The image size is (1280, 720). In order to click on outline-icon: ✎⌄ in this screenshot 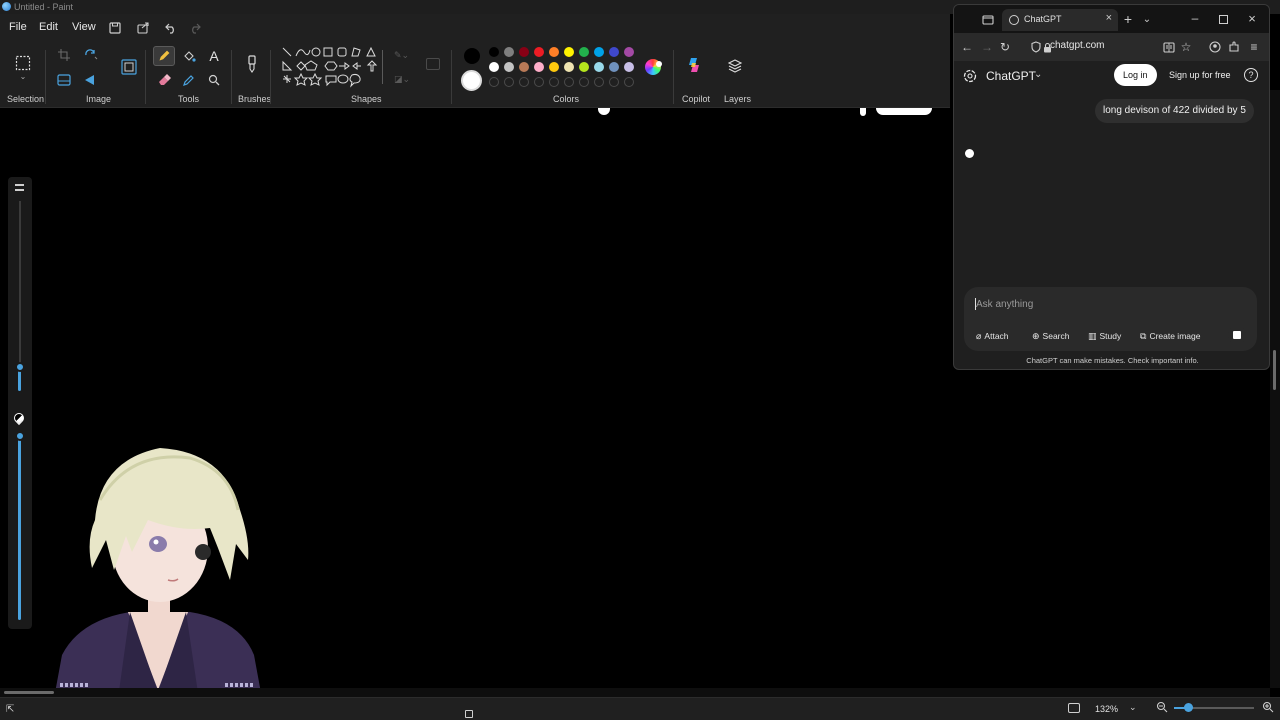, I will do `click(401, 55)`.